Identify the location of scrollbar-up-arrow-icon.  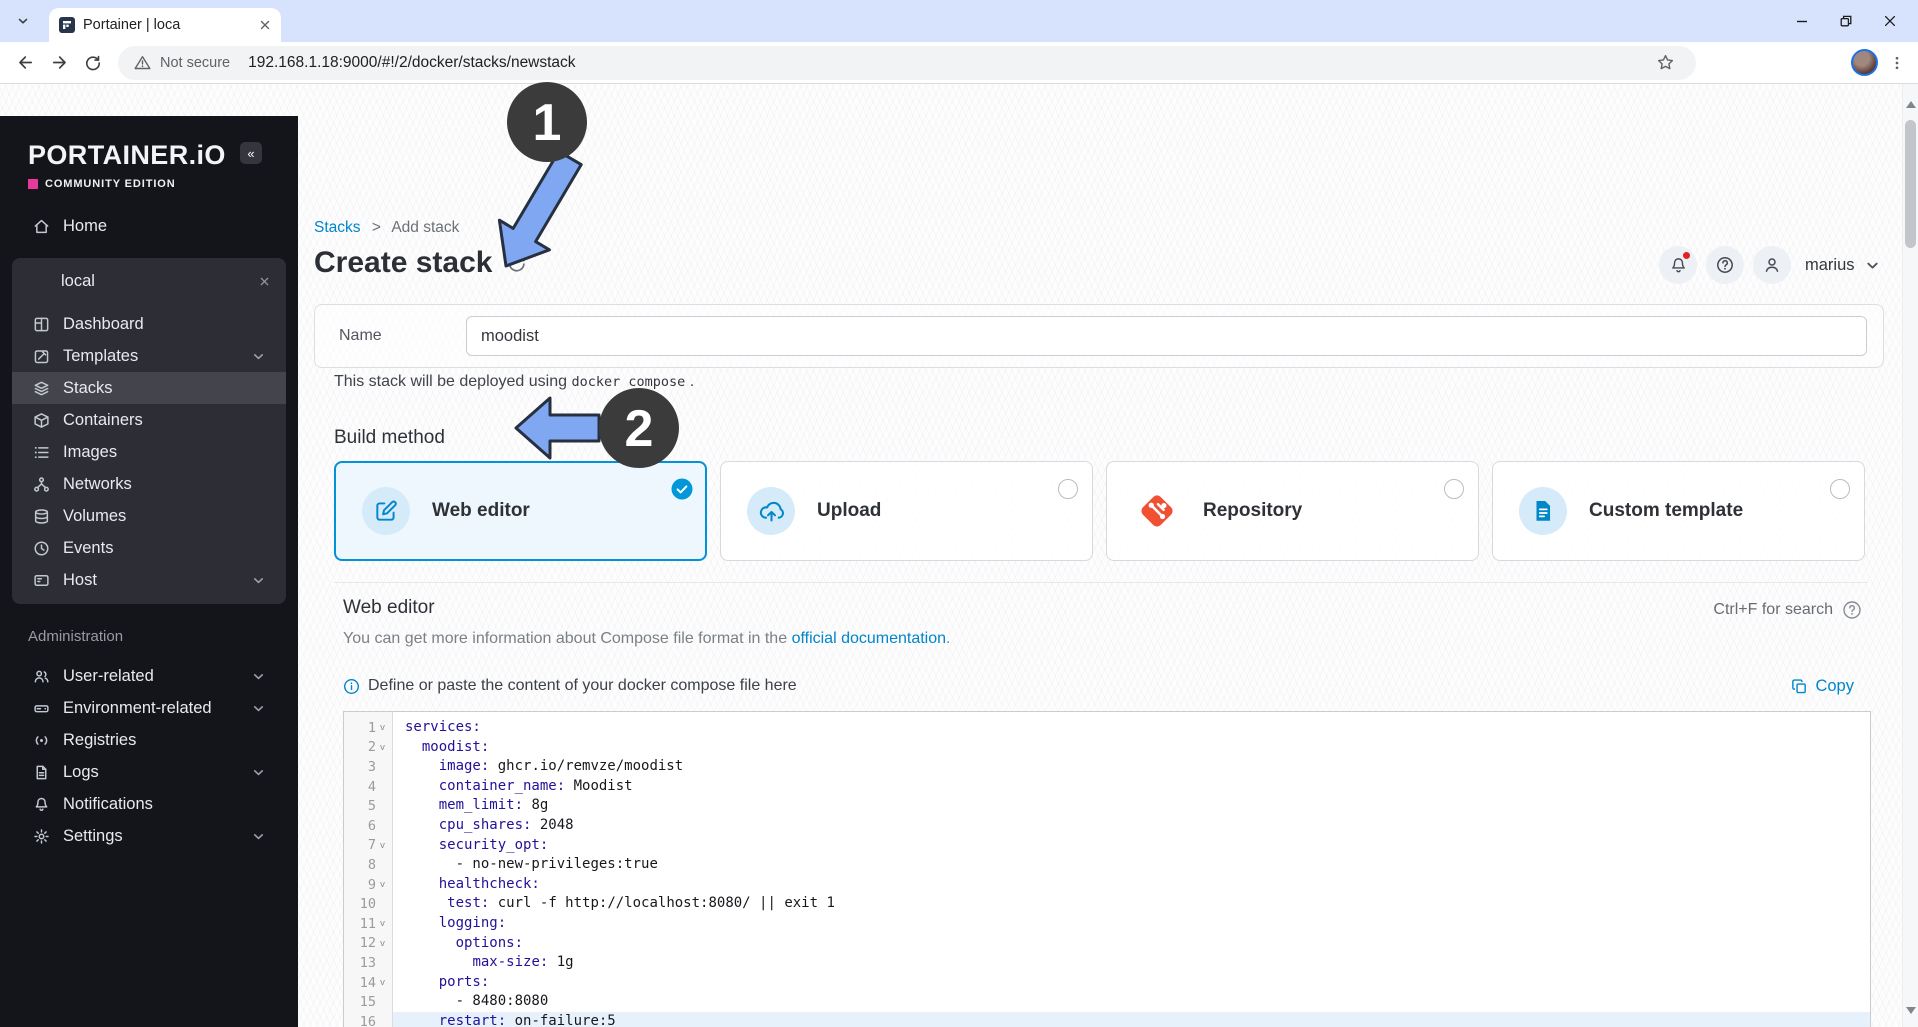
(1911, 102).